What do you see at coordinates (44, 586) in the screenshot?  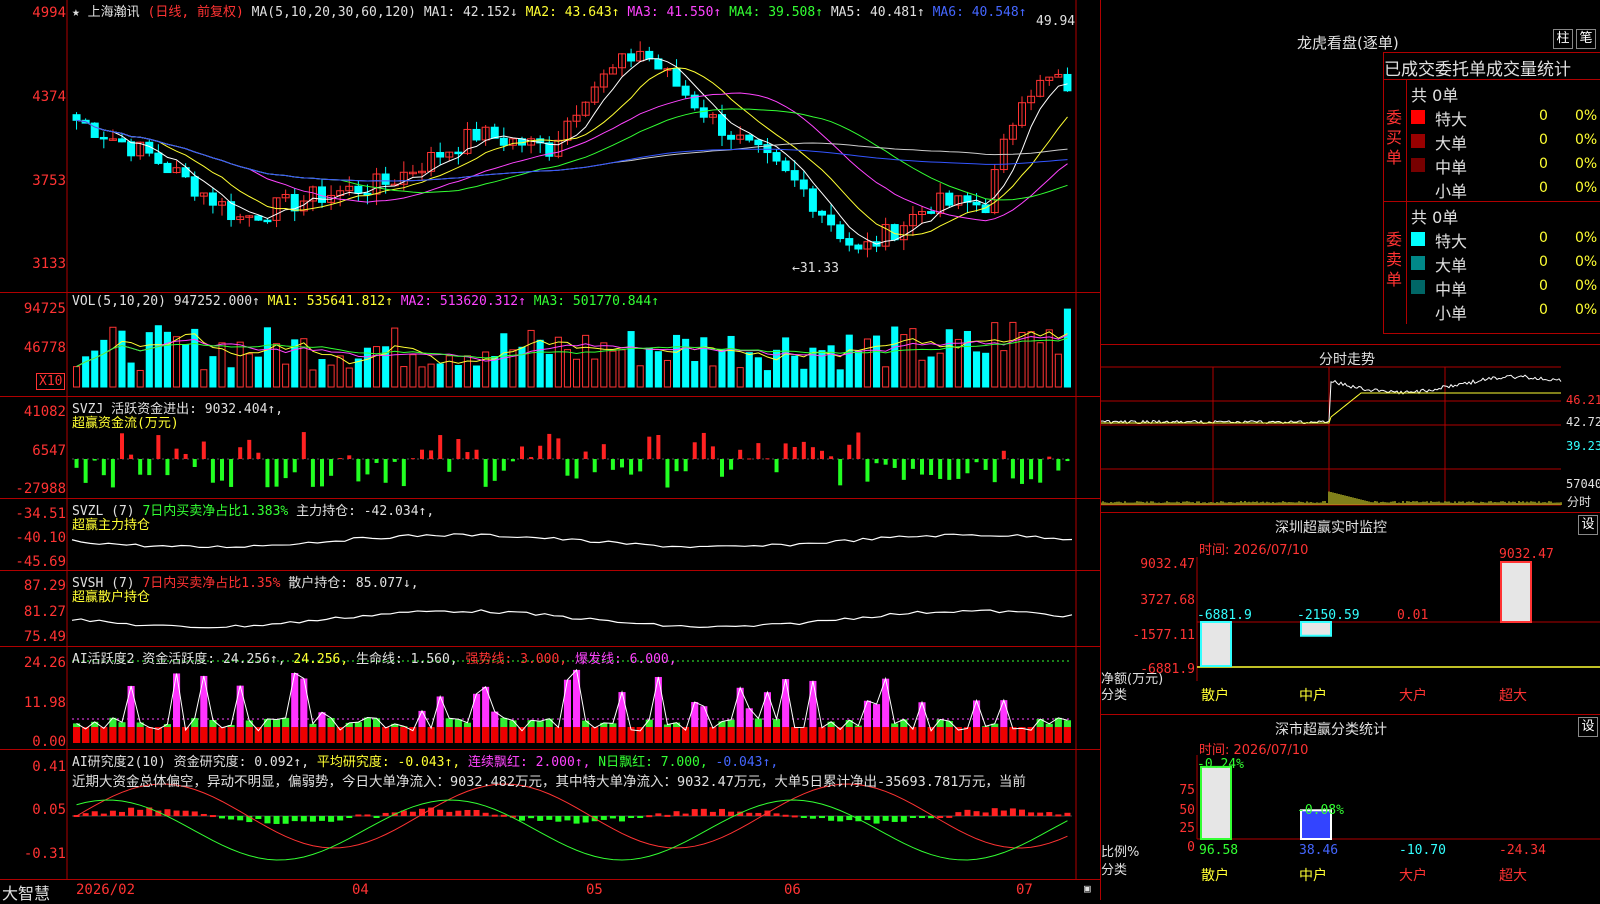 I see `y-label: 87.29` at bounding box center [44, 586].